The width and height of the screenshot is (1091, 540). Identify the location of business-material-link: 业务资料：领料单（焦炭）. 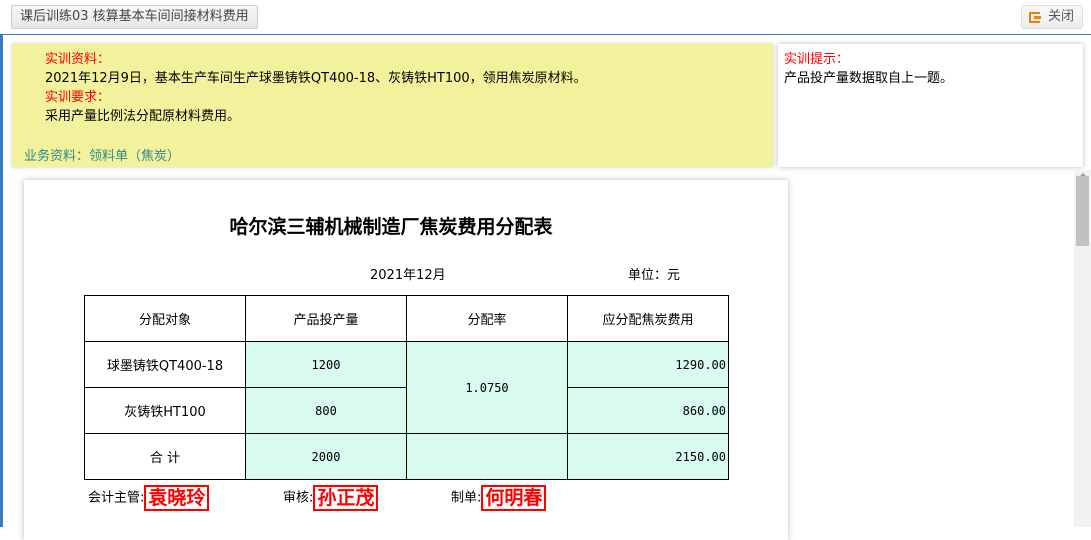
(102, 156).